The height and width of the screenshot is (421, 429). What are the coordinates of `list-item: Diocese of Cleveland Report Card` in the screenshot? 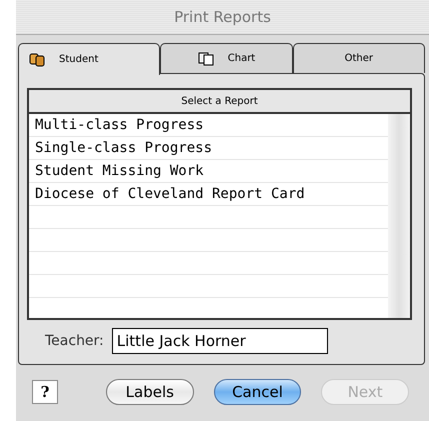 It's located at (208, 194).